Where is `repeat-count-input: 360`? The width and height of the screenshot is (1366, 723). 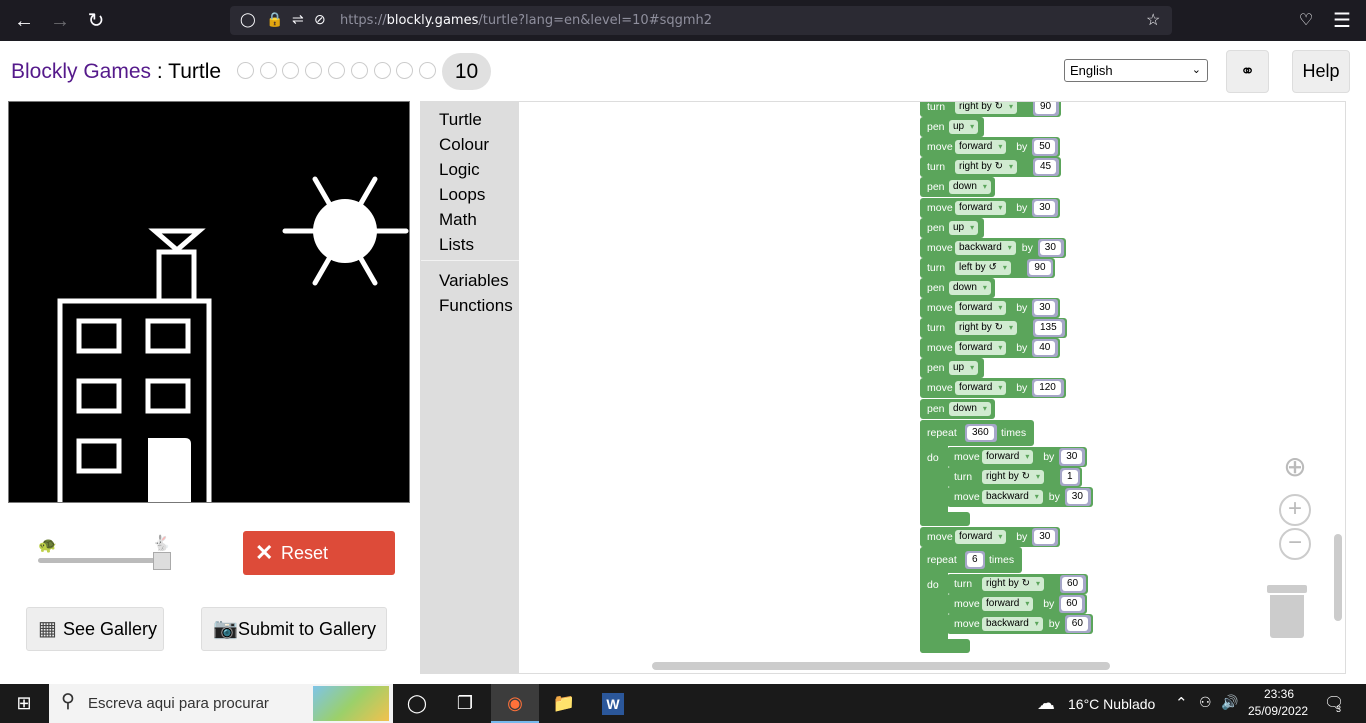 repeat-count-input: 360 is located at coordinates (981, 432).